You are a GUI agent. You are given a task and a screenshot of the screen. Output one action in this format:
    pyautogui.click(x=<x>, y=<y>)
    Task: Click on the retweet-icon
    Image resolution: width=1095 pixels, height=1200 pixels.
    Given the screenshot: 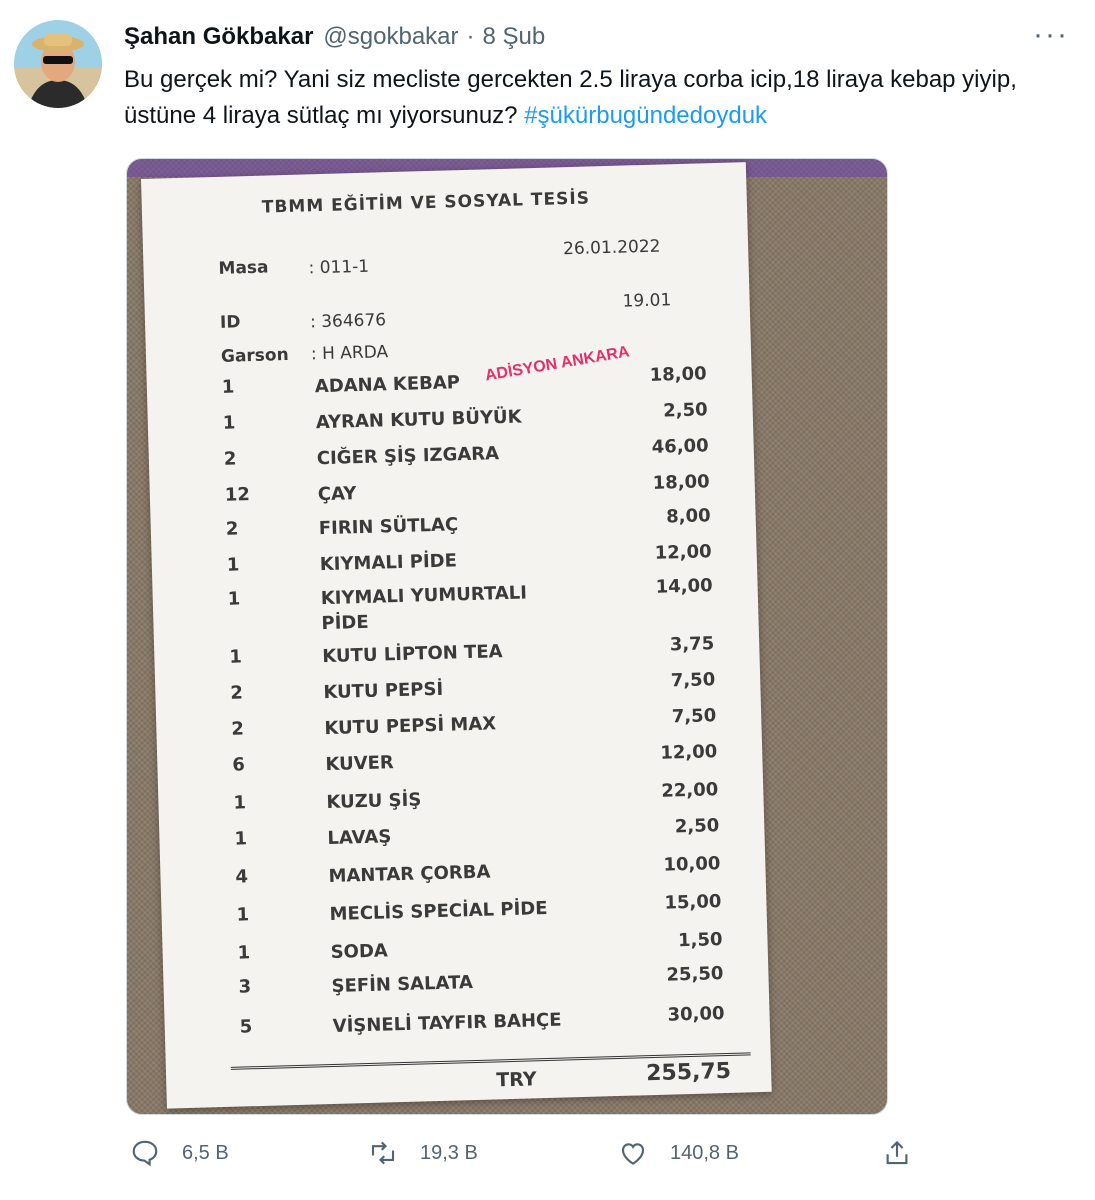 What is the action you would take?
    pyautogui.click(x=383, y=1153)
    